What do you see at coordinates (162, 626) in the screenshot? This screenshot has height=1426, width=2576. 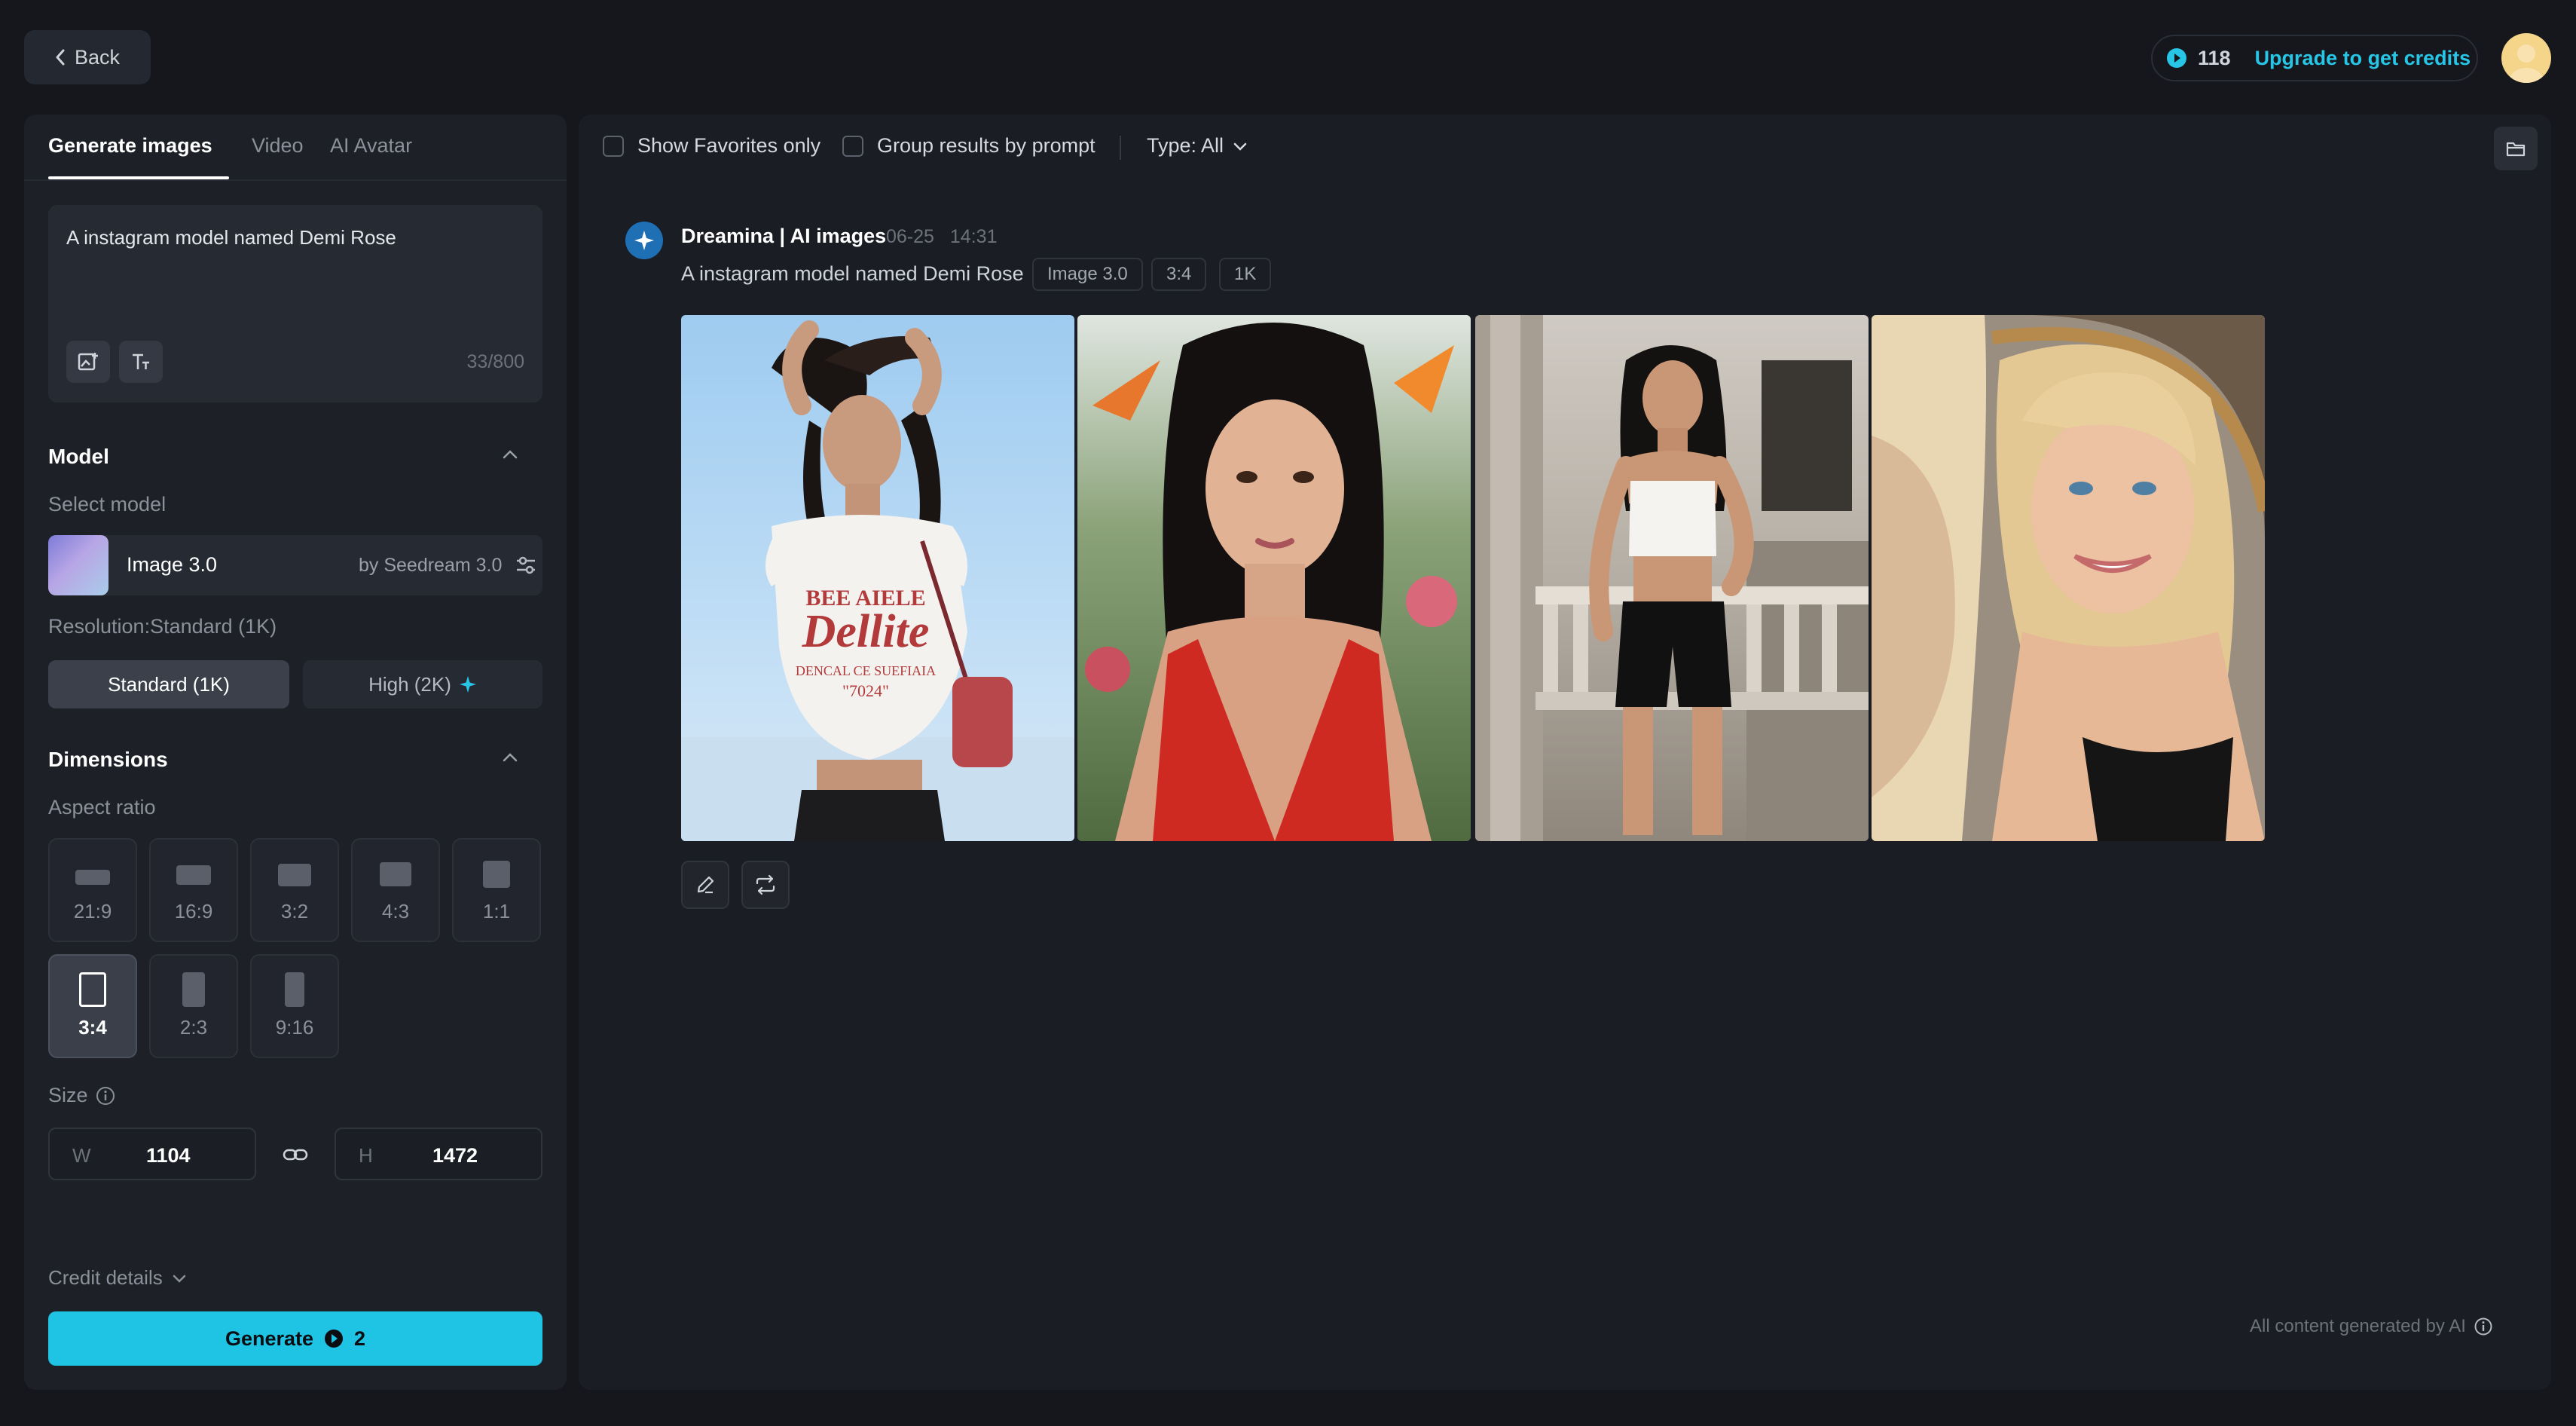 I see `resolution-label: Resolution:Standard (1K)` at bounding box center [162, 626].